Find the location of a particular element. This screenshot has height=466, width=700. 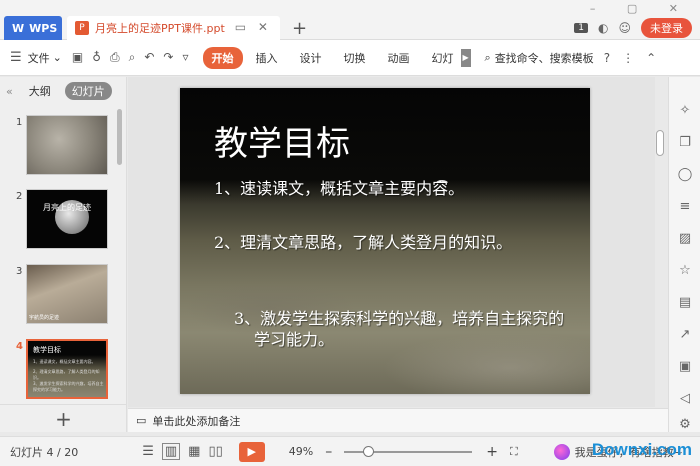

wps-home-tab: W WPS is located at coordinates (33, 28).